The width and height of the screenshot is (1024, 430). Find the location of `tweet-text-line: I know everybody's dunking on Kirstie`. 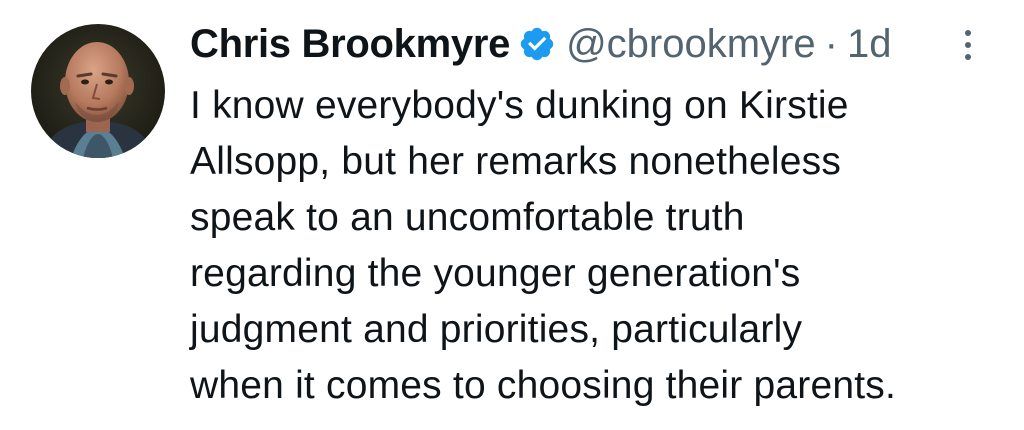

tweet-text-line: I know everybody's dunking on Kirstie is located at coordinates (519, 105).